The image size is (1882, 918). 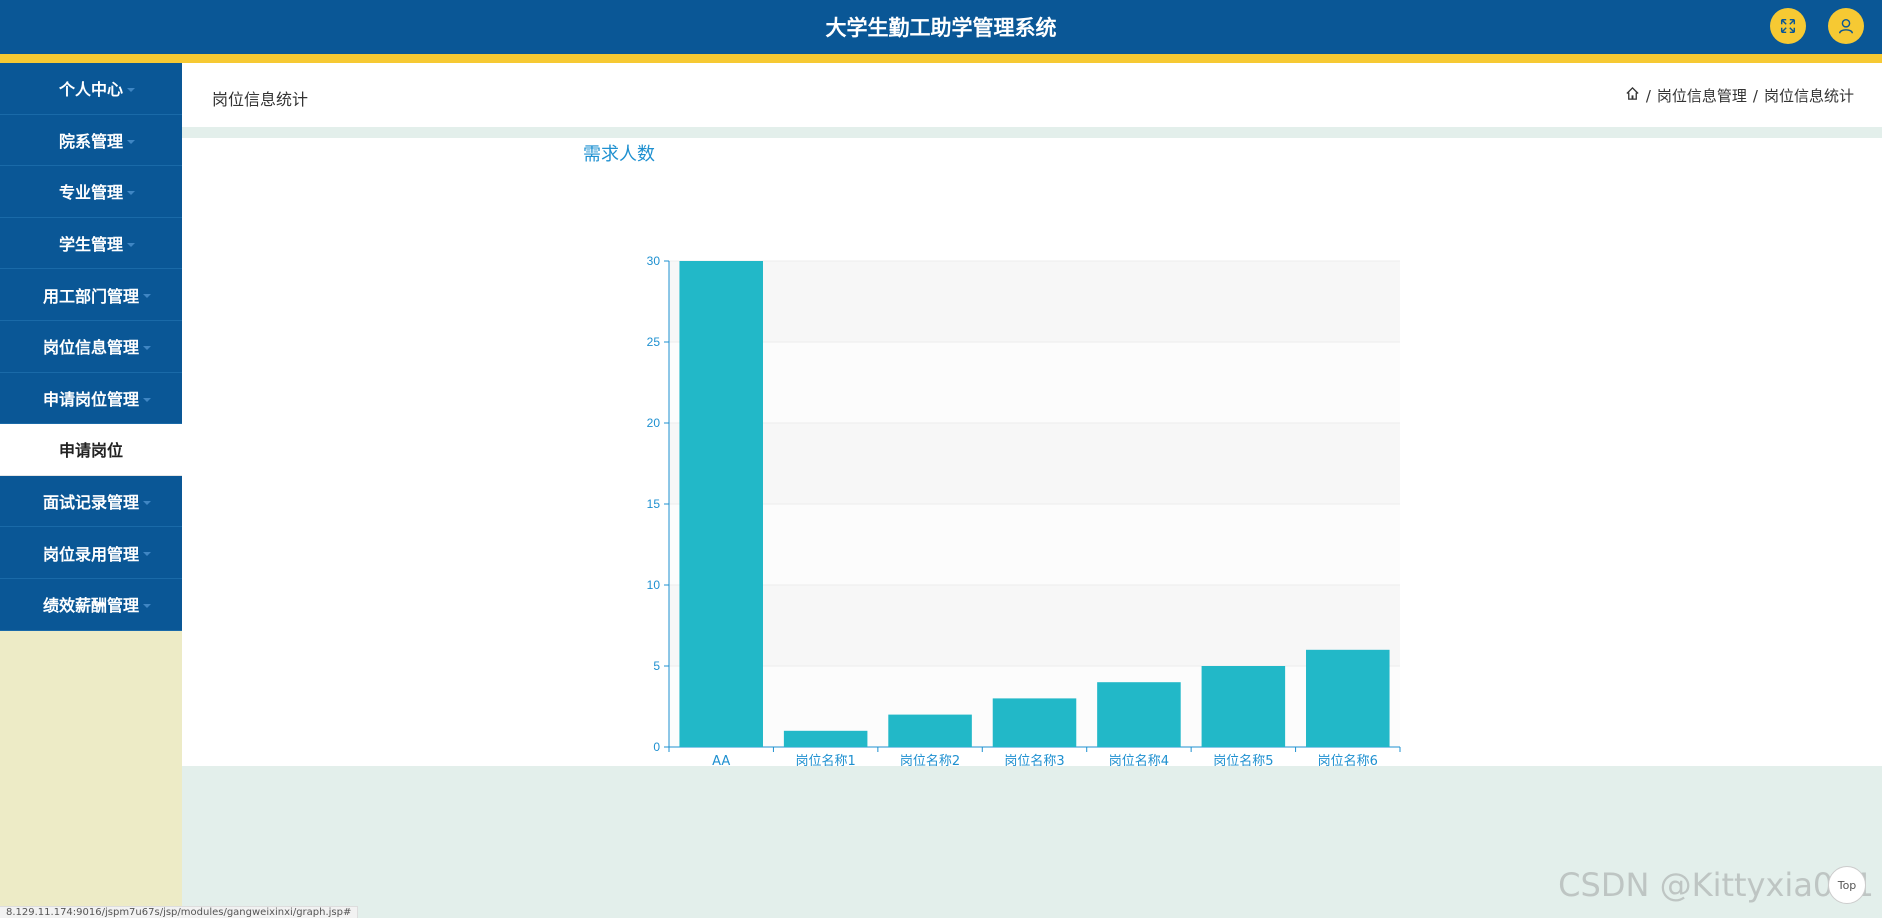 I want to click on fullscreen-button, so click(x=1788, y=26).